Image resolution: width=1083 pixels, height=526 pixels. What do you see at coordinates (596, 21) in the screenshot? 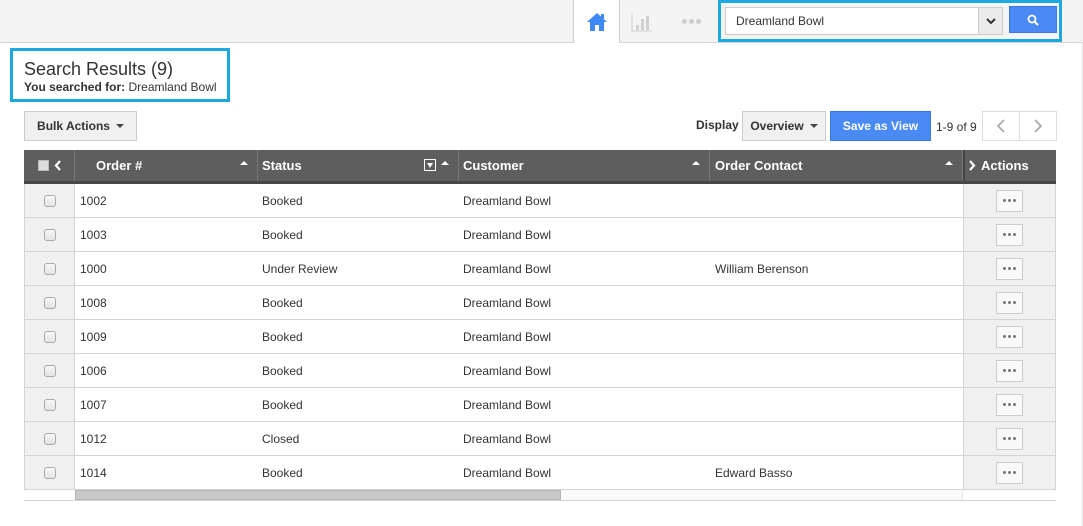
I see `nav-home-tab` at bounding box center [596, 21].